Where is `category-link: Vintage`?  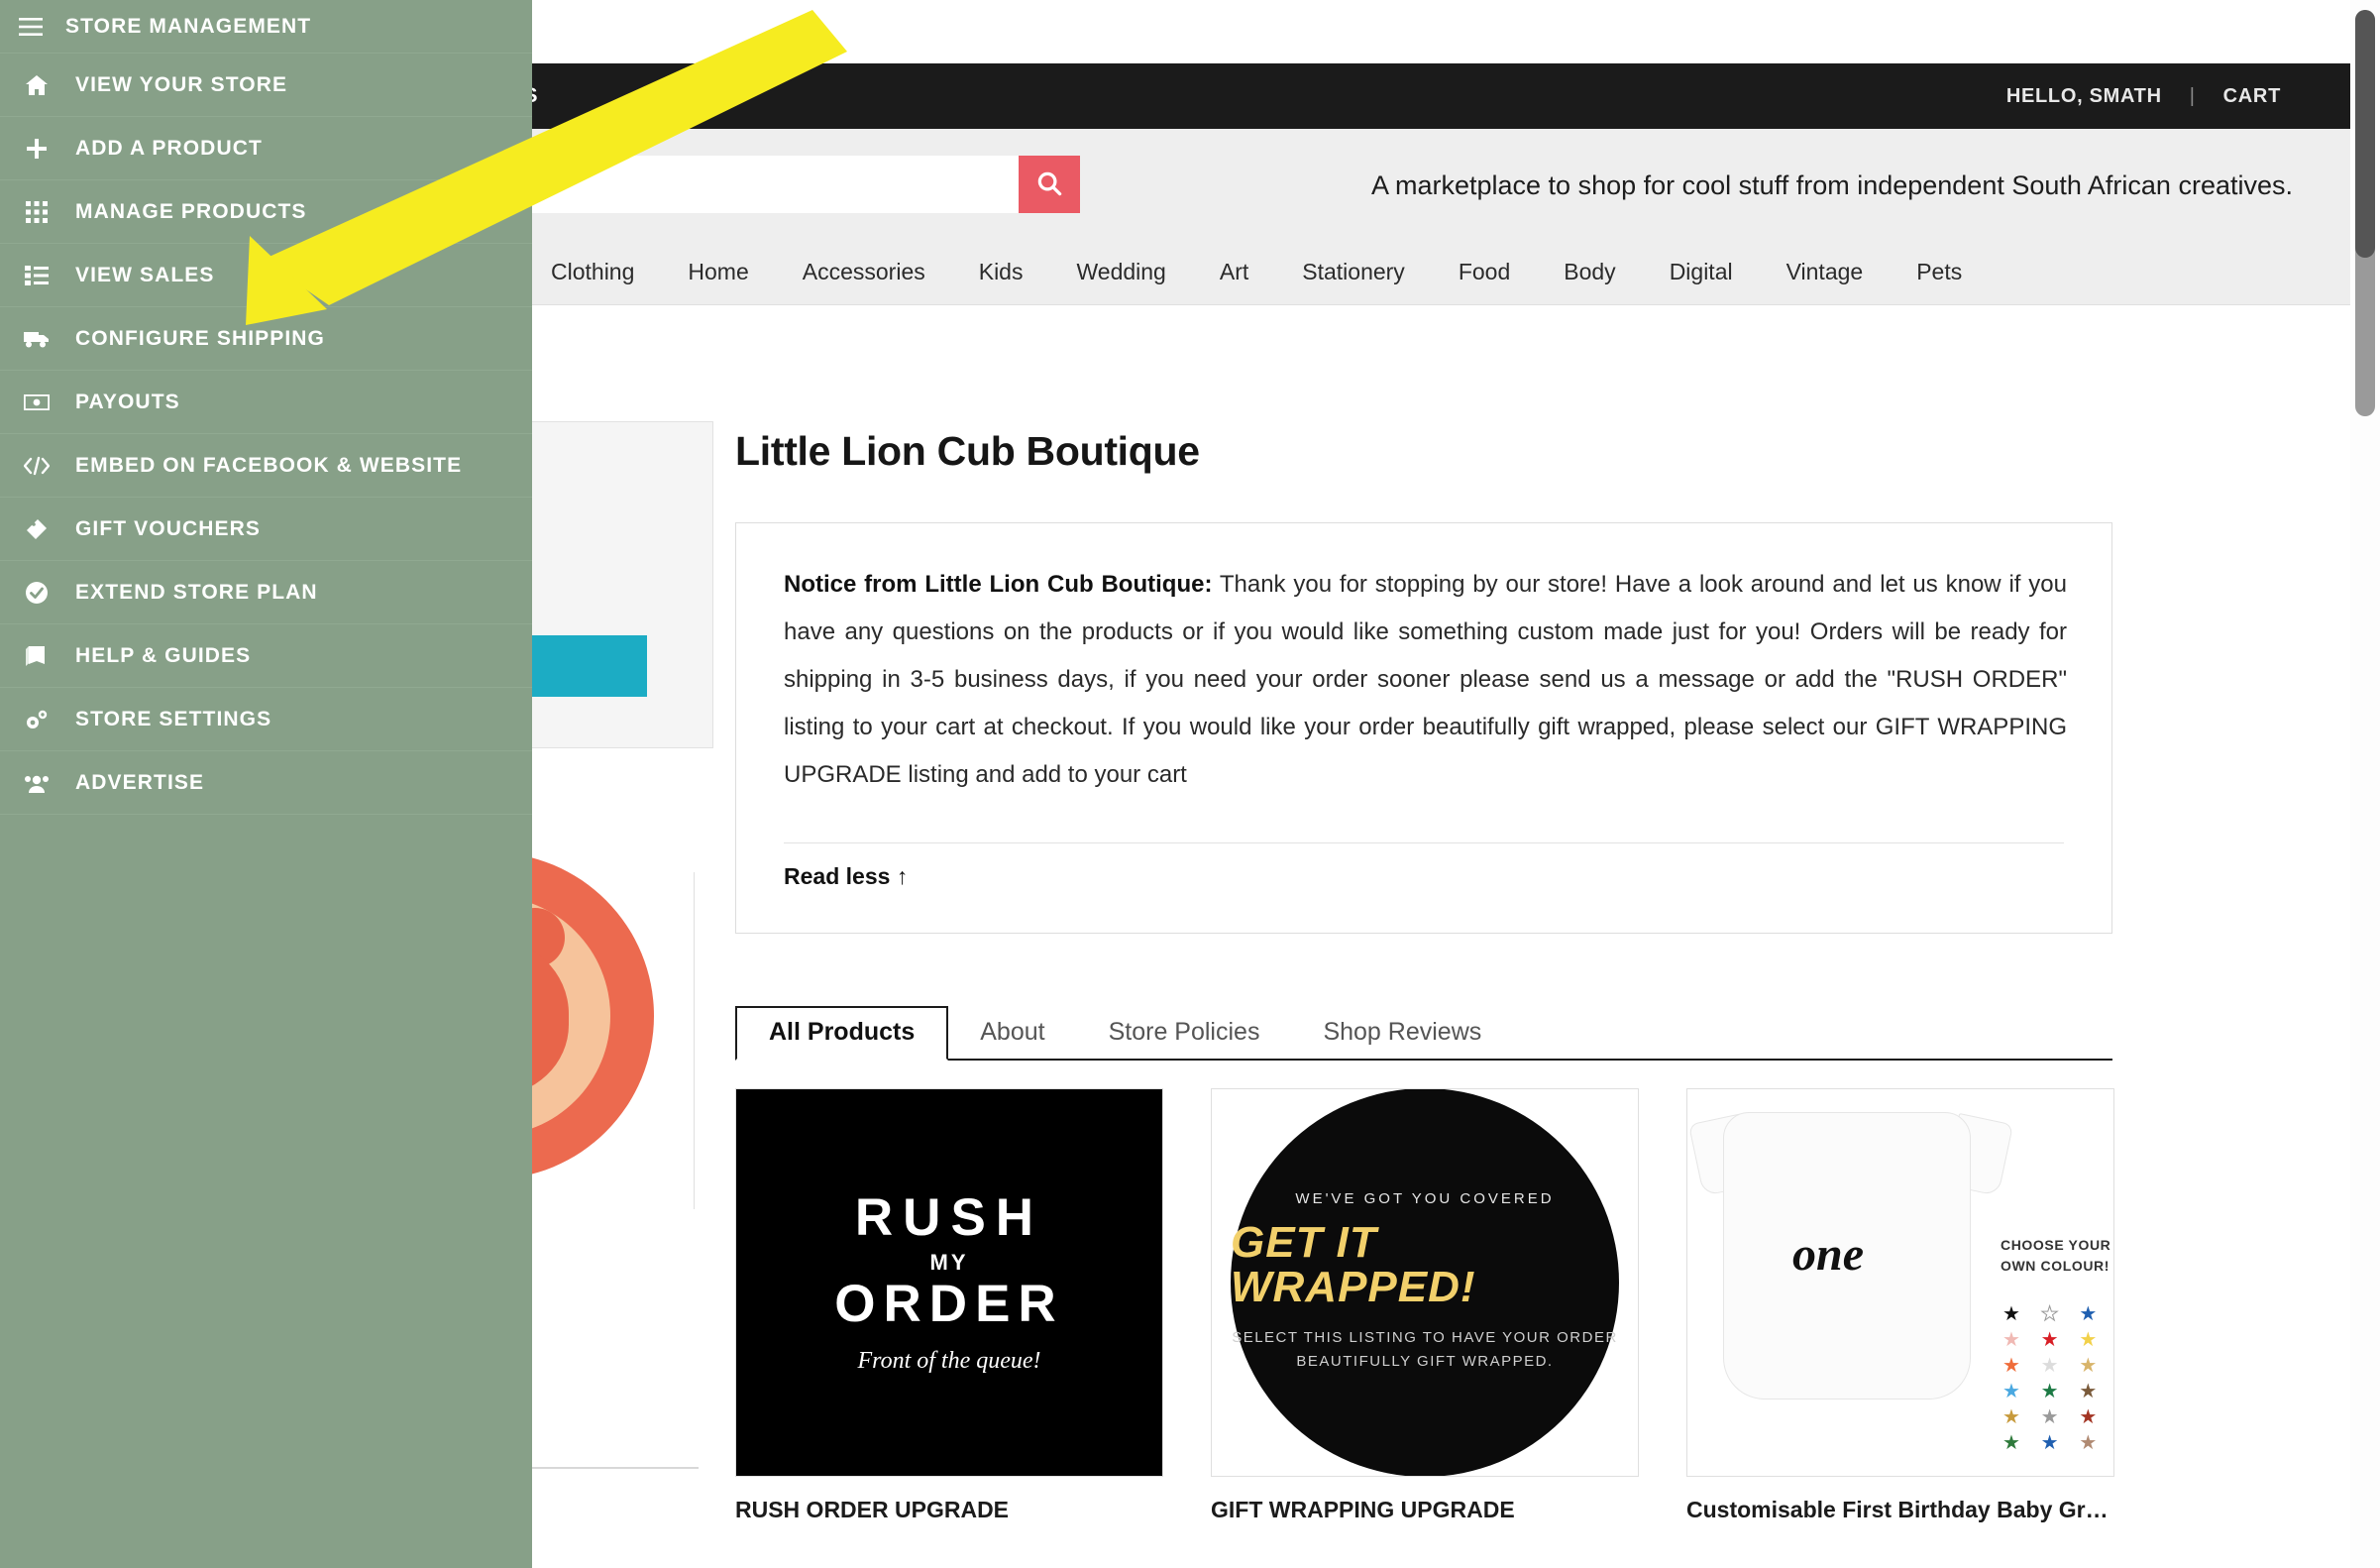 category-link: Vintage is located at coordinates (1825, 272).